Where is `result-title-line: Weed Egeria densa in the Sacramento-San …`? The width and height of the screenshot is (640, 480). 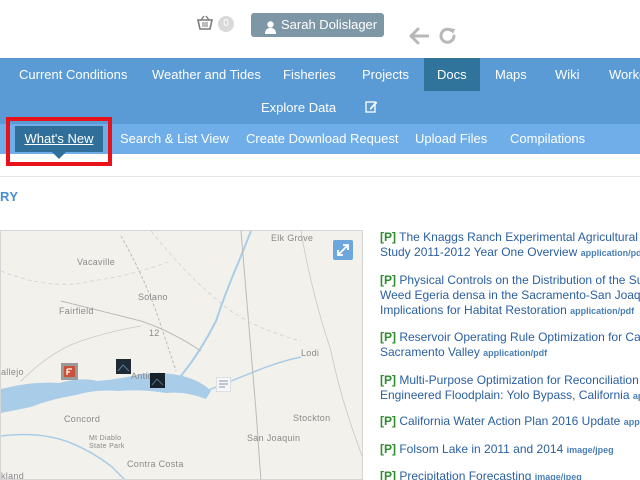 result-title-line: Weed Egeria densa in the Sacramento-San … is located at coordinates (510, 295).